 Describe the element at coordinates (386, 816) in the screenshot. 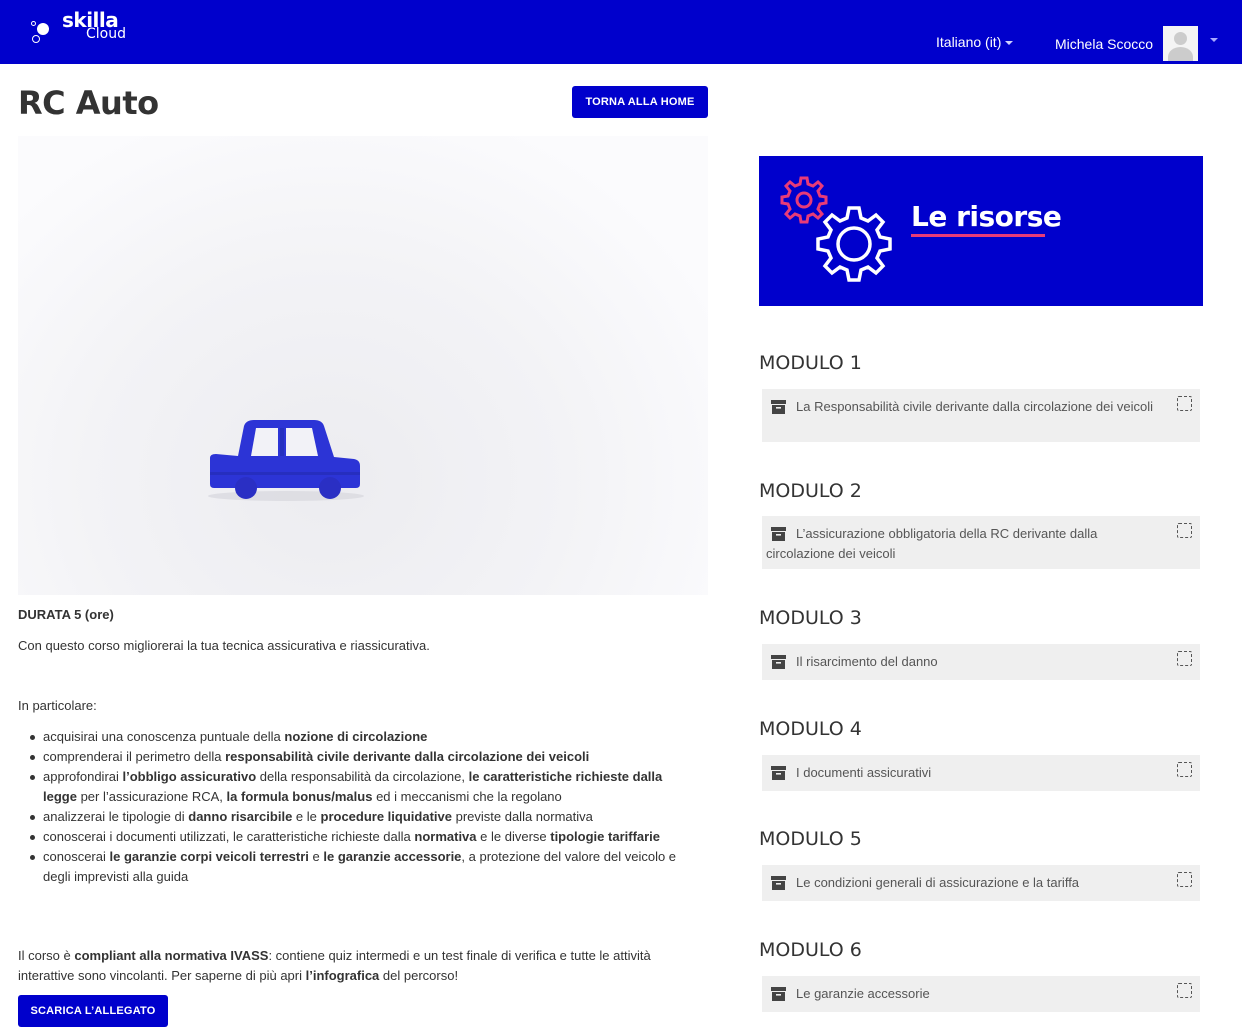

I see `bold-text: procedure liquidative` at that location.